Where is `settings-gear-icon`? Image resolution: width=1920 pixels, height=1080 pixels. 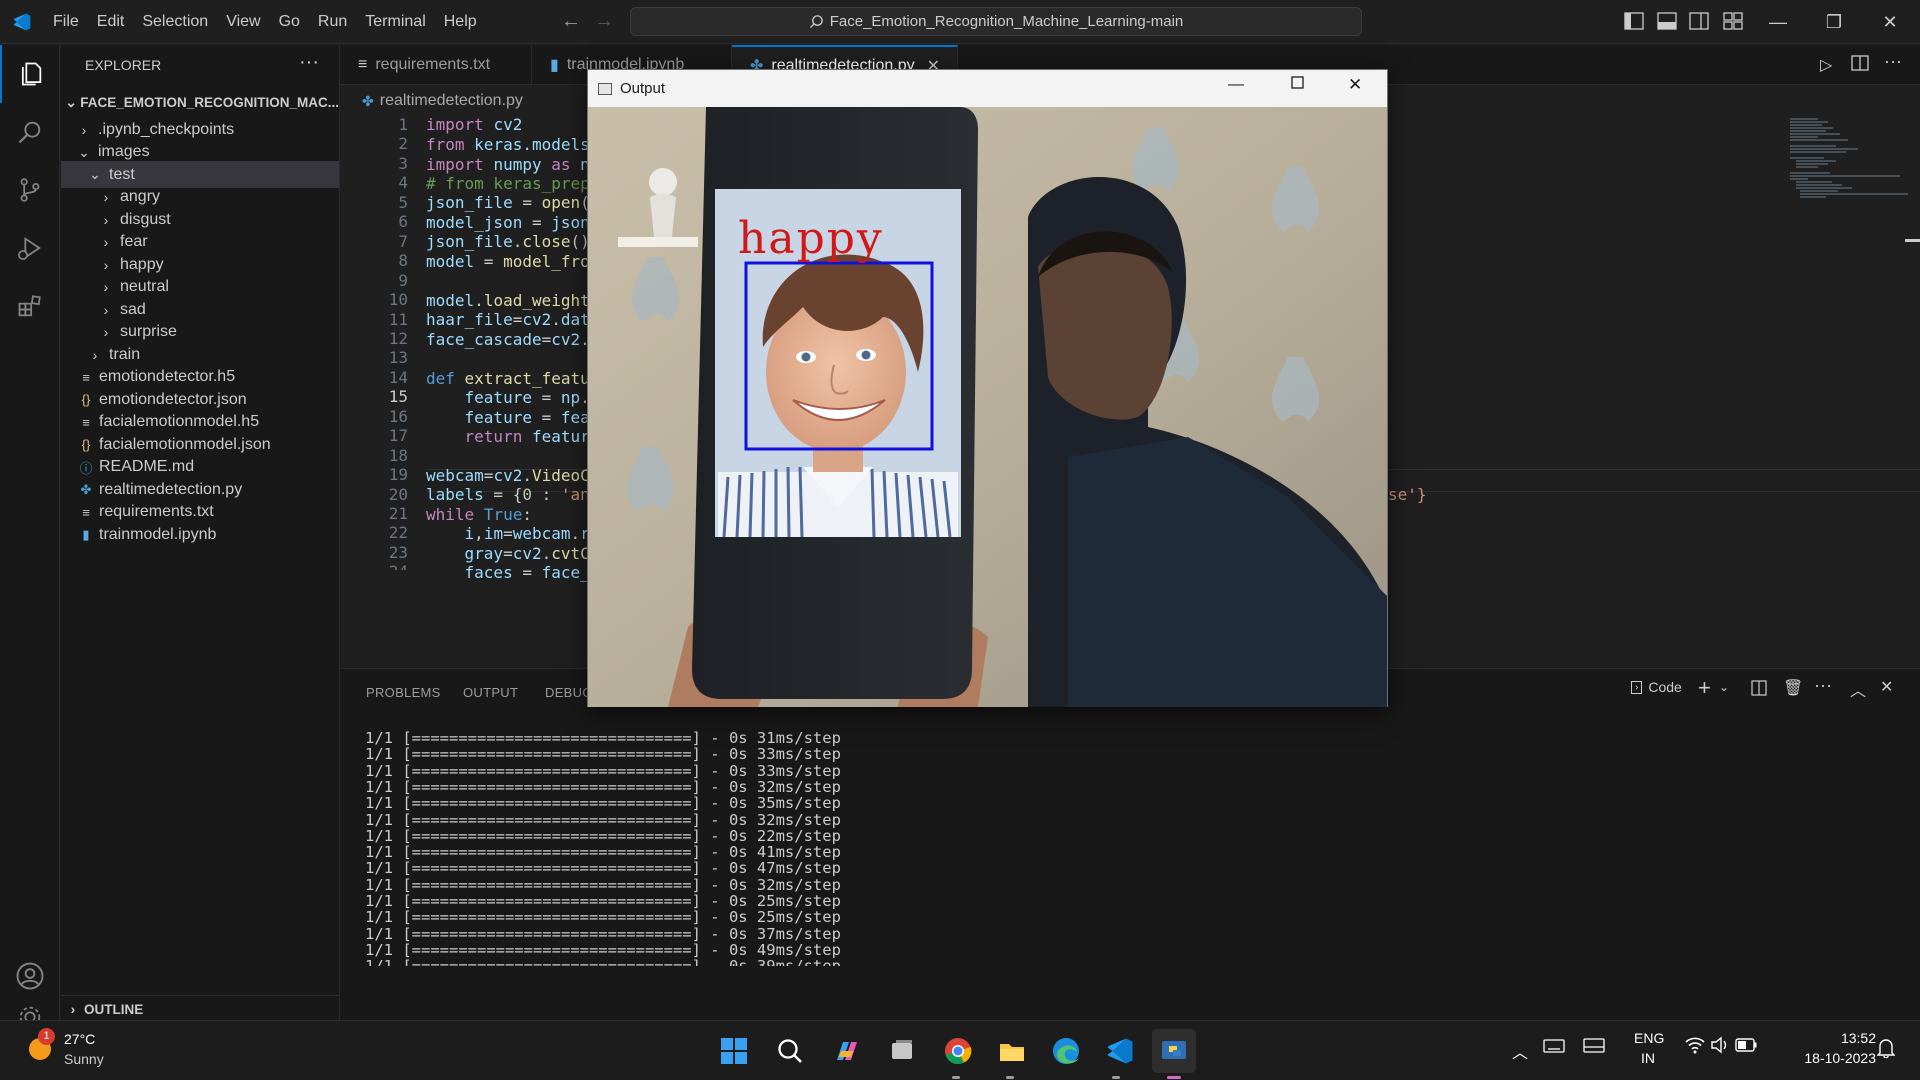 settings-gear-icon is located at coordinates (30, 1010).